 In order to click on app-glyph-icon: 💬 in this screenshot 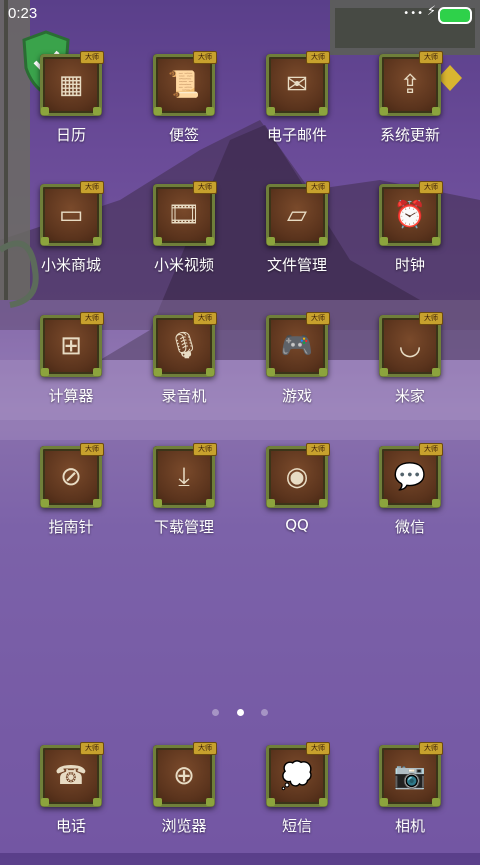, I will do `click(410, 477)`.